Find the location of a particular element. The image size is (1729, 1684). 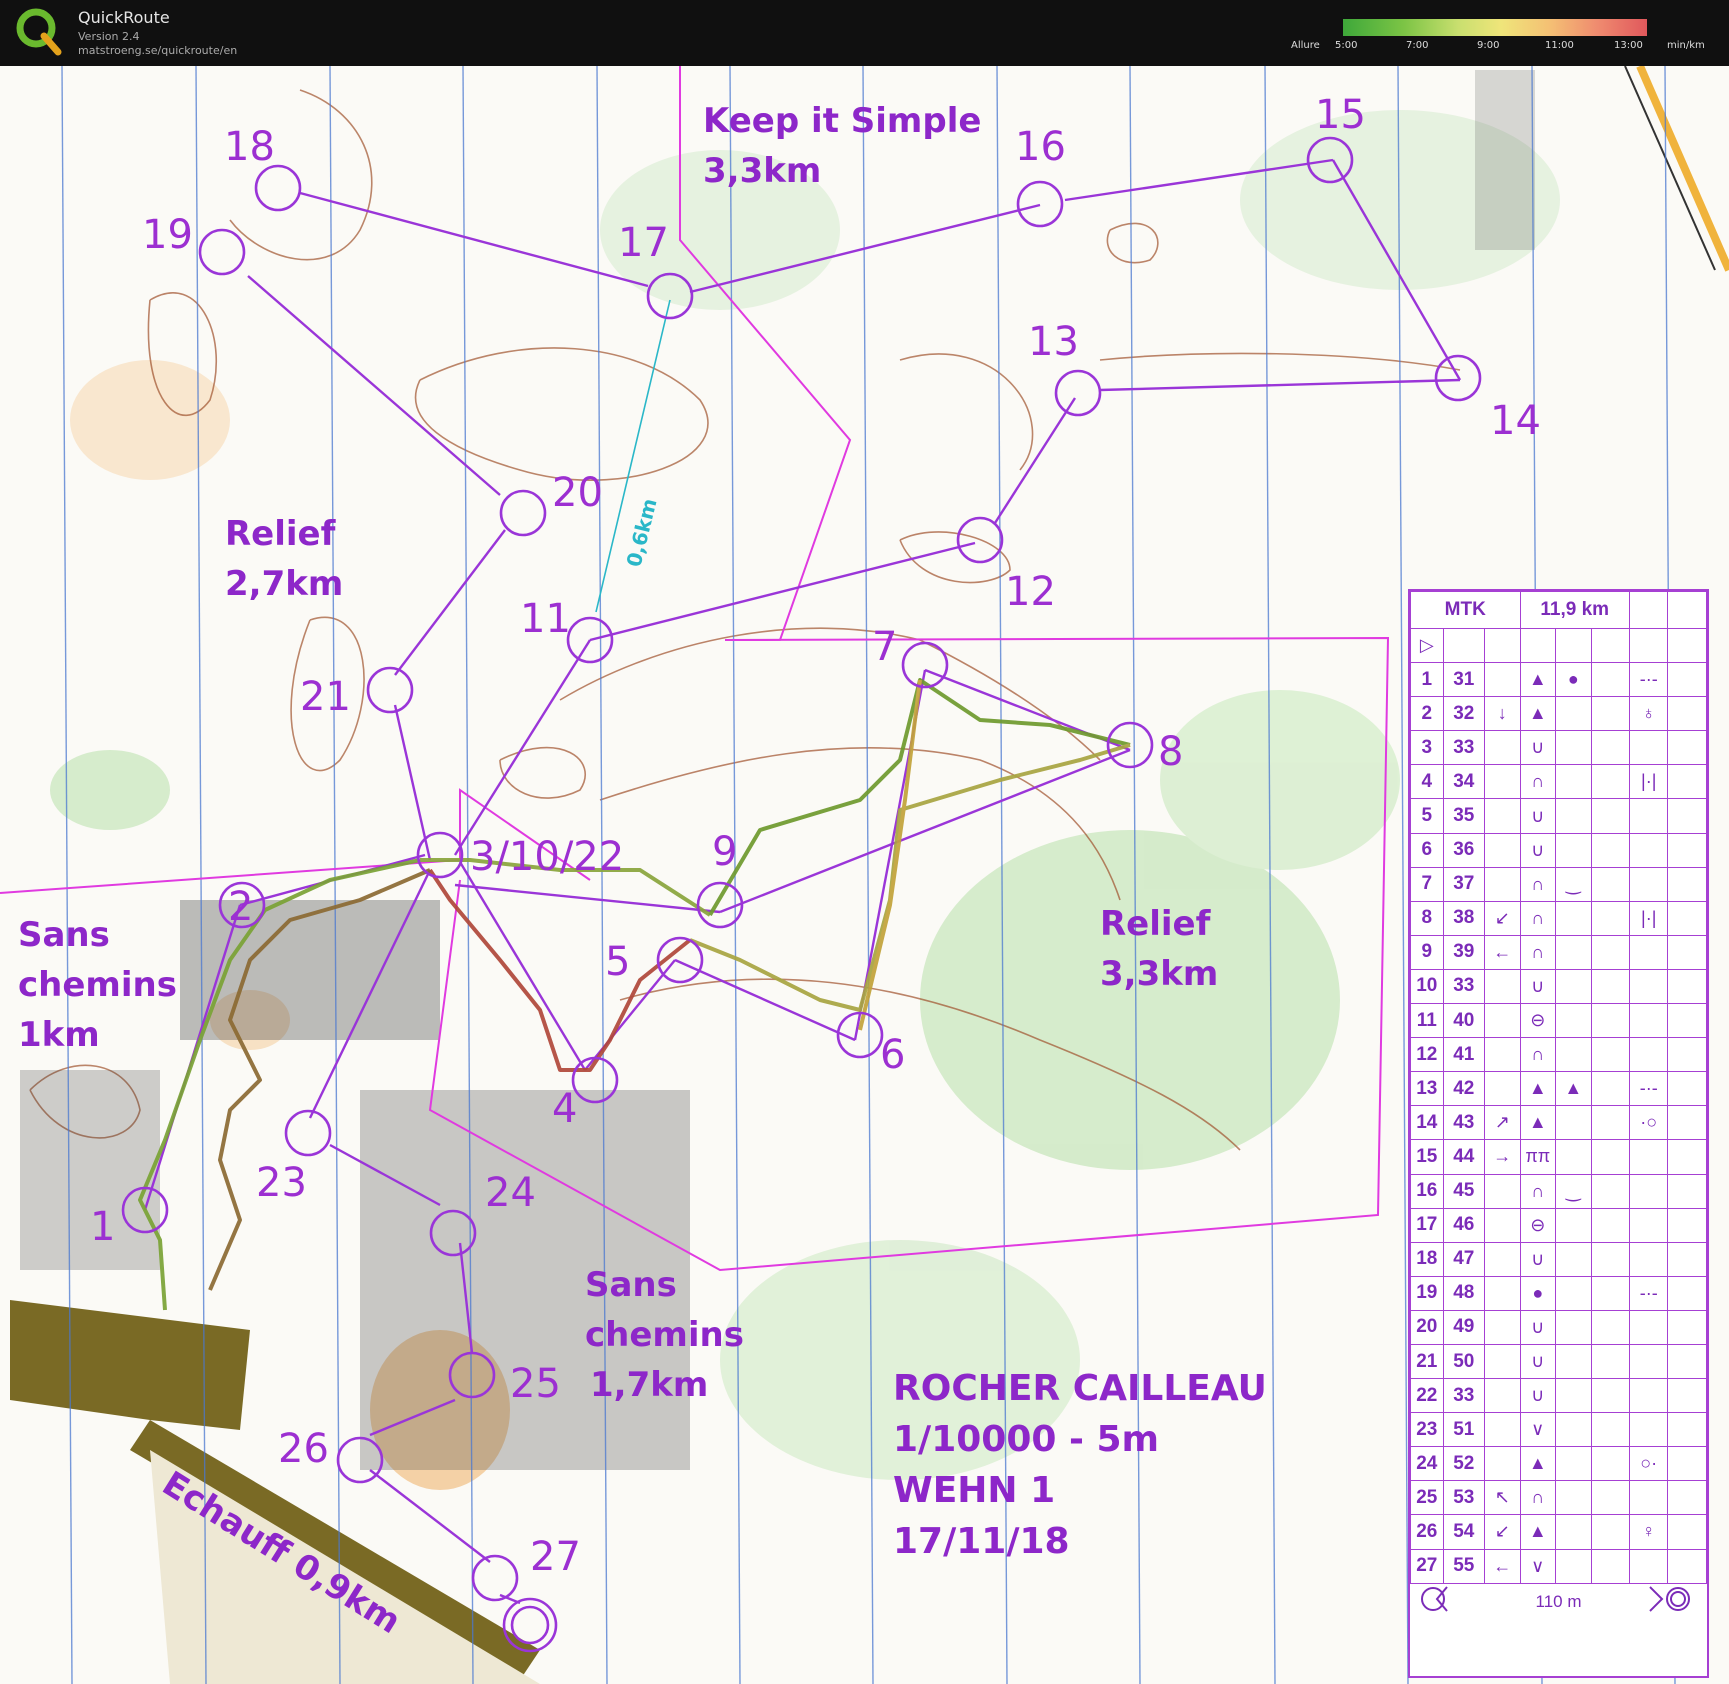

control-number-cell: 5 is located at coordinates (1427, 816).